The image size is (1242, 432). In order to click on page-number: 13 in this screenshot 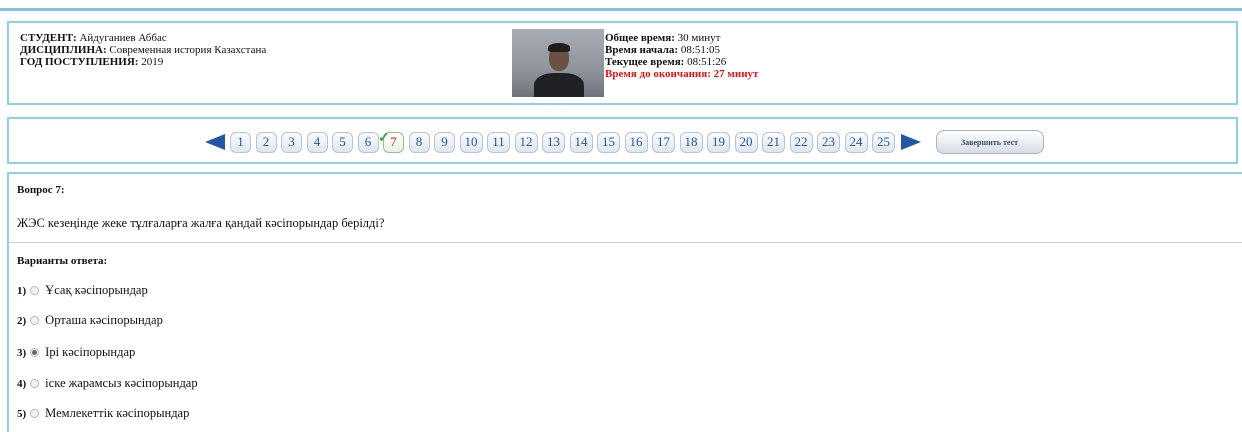, I will do `click(553, 141)`.